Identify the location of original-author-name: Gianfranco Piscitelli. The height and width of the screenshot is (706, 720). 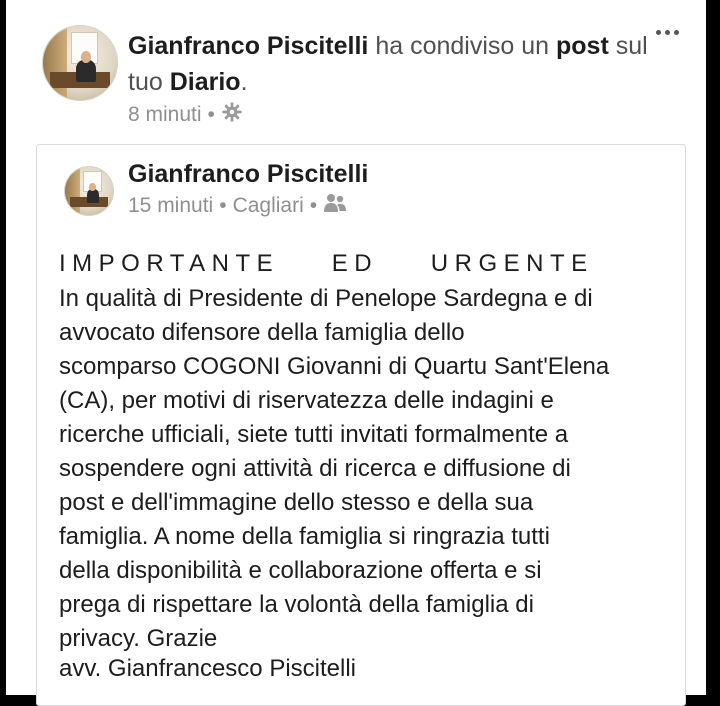
(248, 174).